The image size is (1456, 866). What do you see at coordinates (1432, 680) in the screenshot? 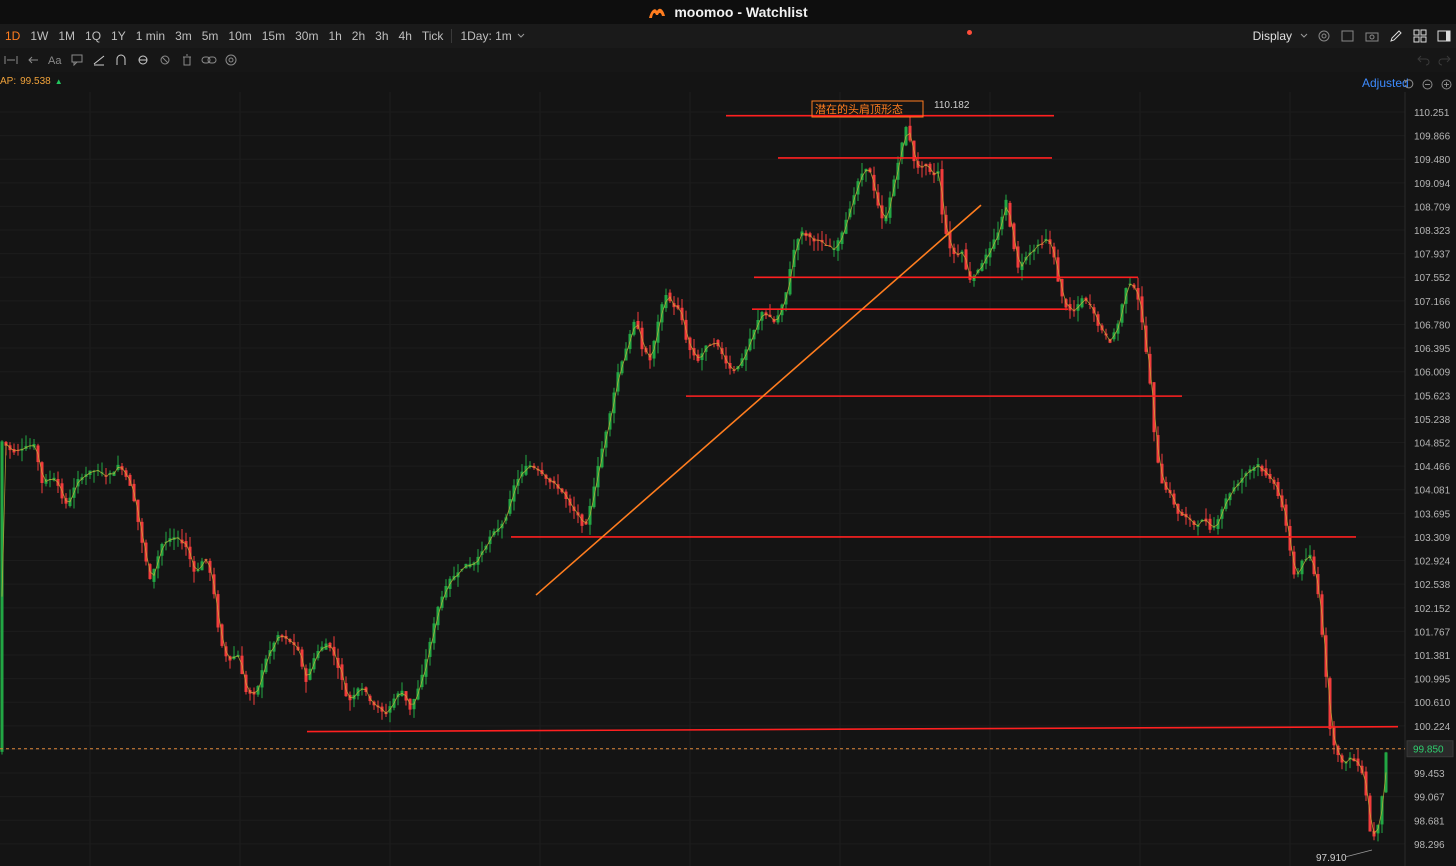
I see `price-axis-tick: 100.995` at bounding box center [1432, 680].